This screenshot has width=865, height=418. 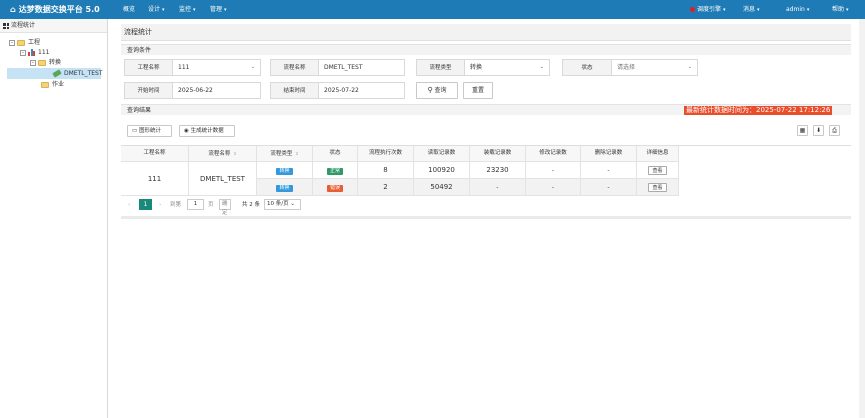 What do you see at coordinates (440, 67) in the screenshot?
I see `type-label: 流程类型` at bounding box center [440, 67].